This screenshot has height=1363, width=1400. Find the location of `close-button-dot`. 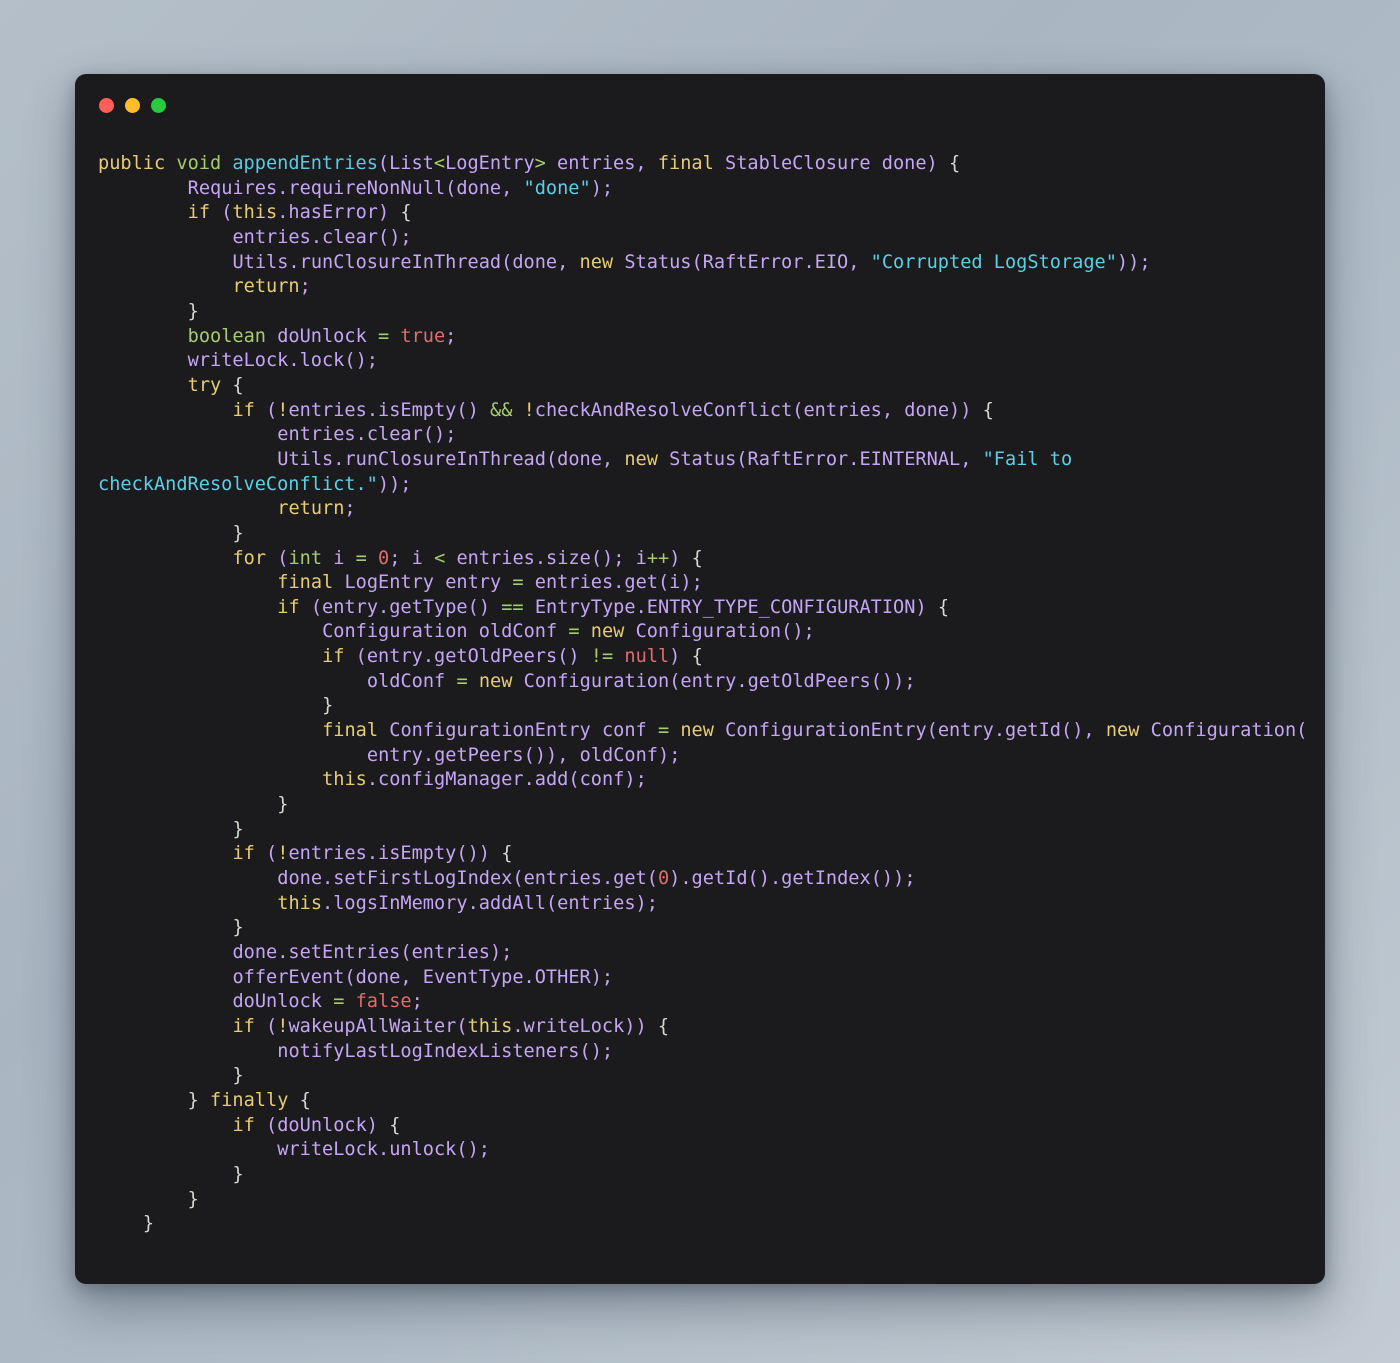

close-button-dot is located at coordinates (106, 105).